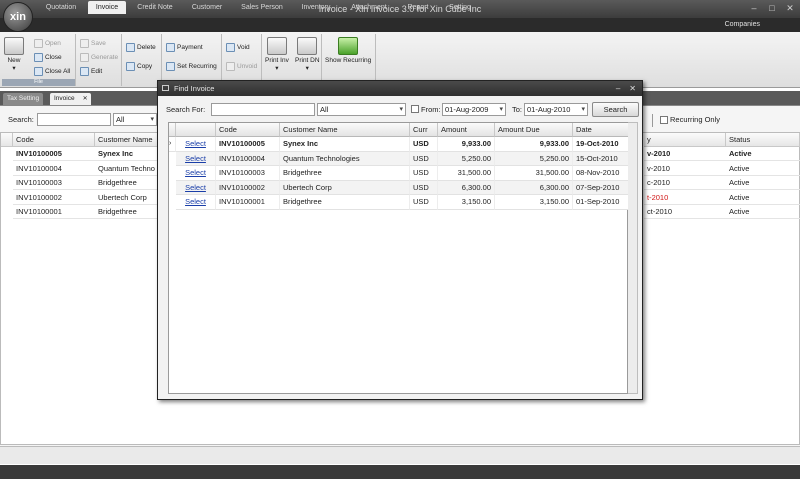 Image resolution: width=800 pixels, height=479 pixels. I want to click on horizontal-scrollbar, so click(400, 455).